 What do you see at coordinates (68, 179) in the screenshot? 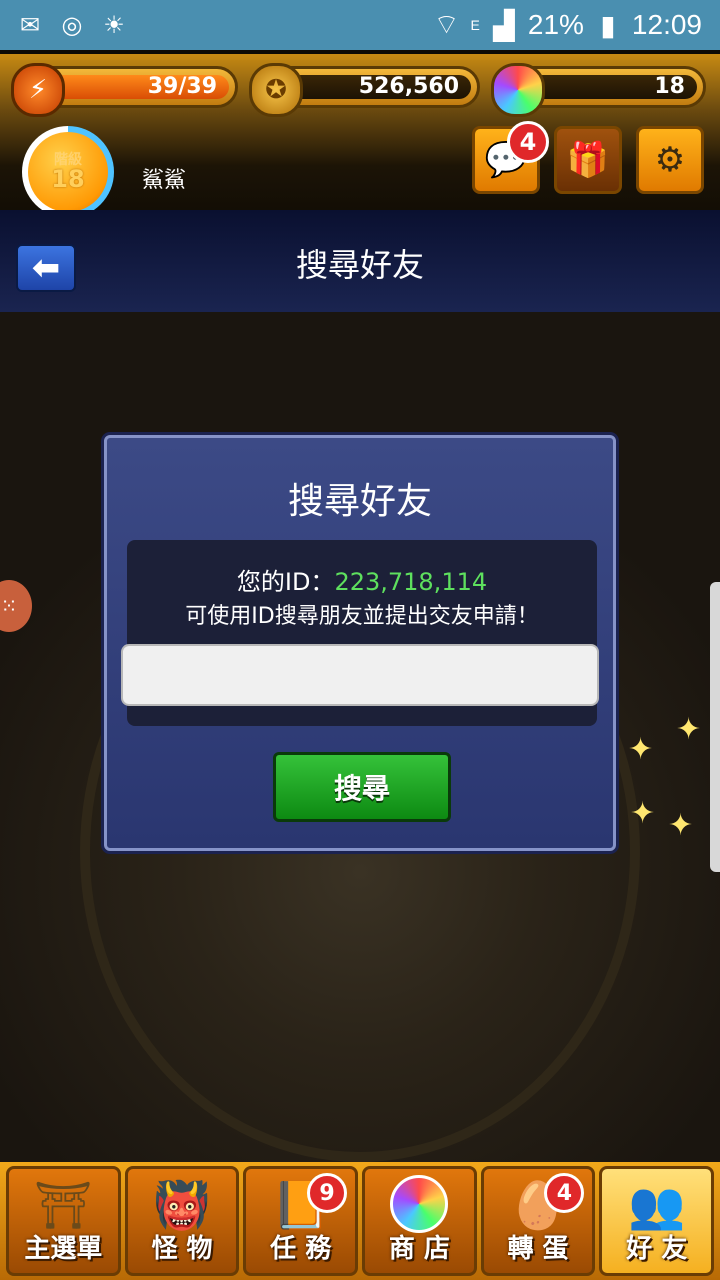
I see `level-value: 18` at bounding box center [68, 179].